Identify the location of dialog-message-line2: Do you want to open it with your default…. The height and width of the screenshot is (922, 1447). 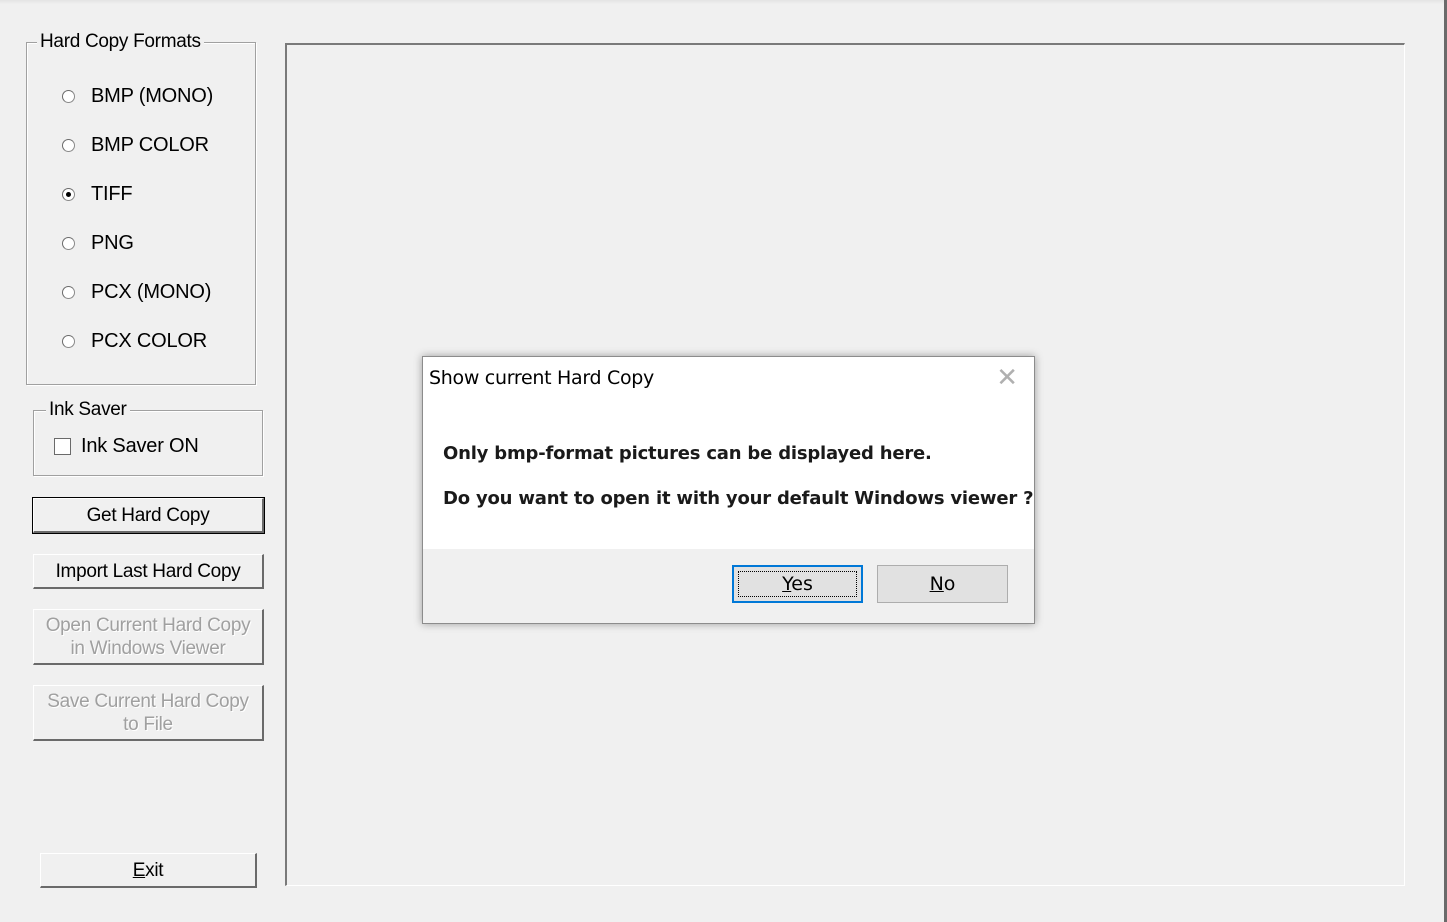
(738, 498).